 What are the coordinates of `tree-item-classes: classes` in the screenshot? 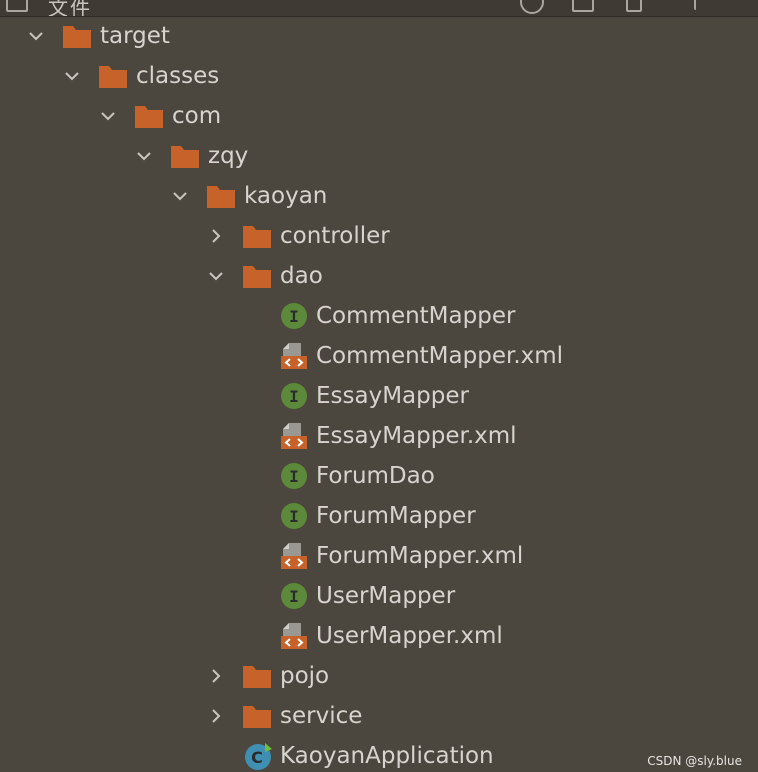 It's located at (379, 76).